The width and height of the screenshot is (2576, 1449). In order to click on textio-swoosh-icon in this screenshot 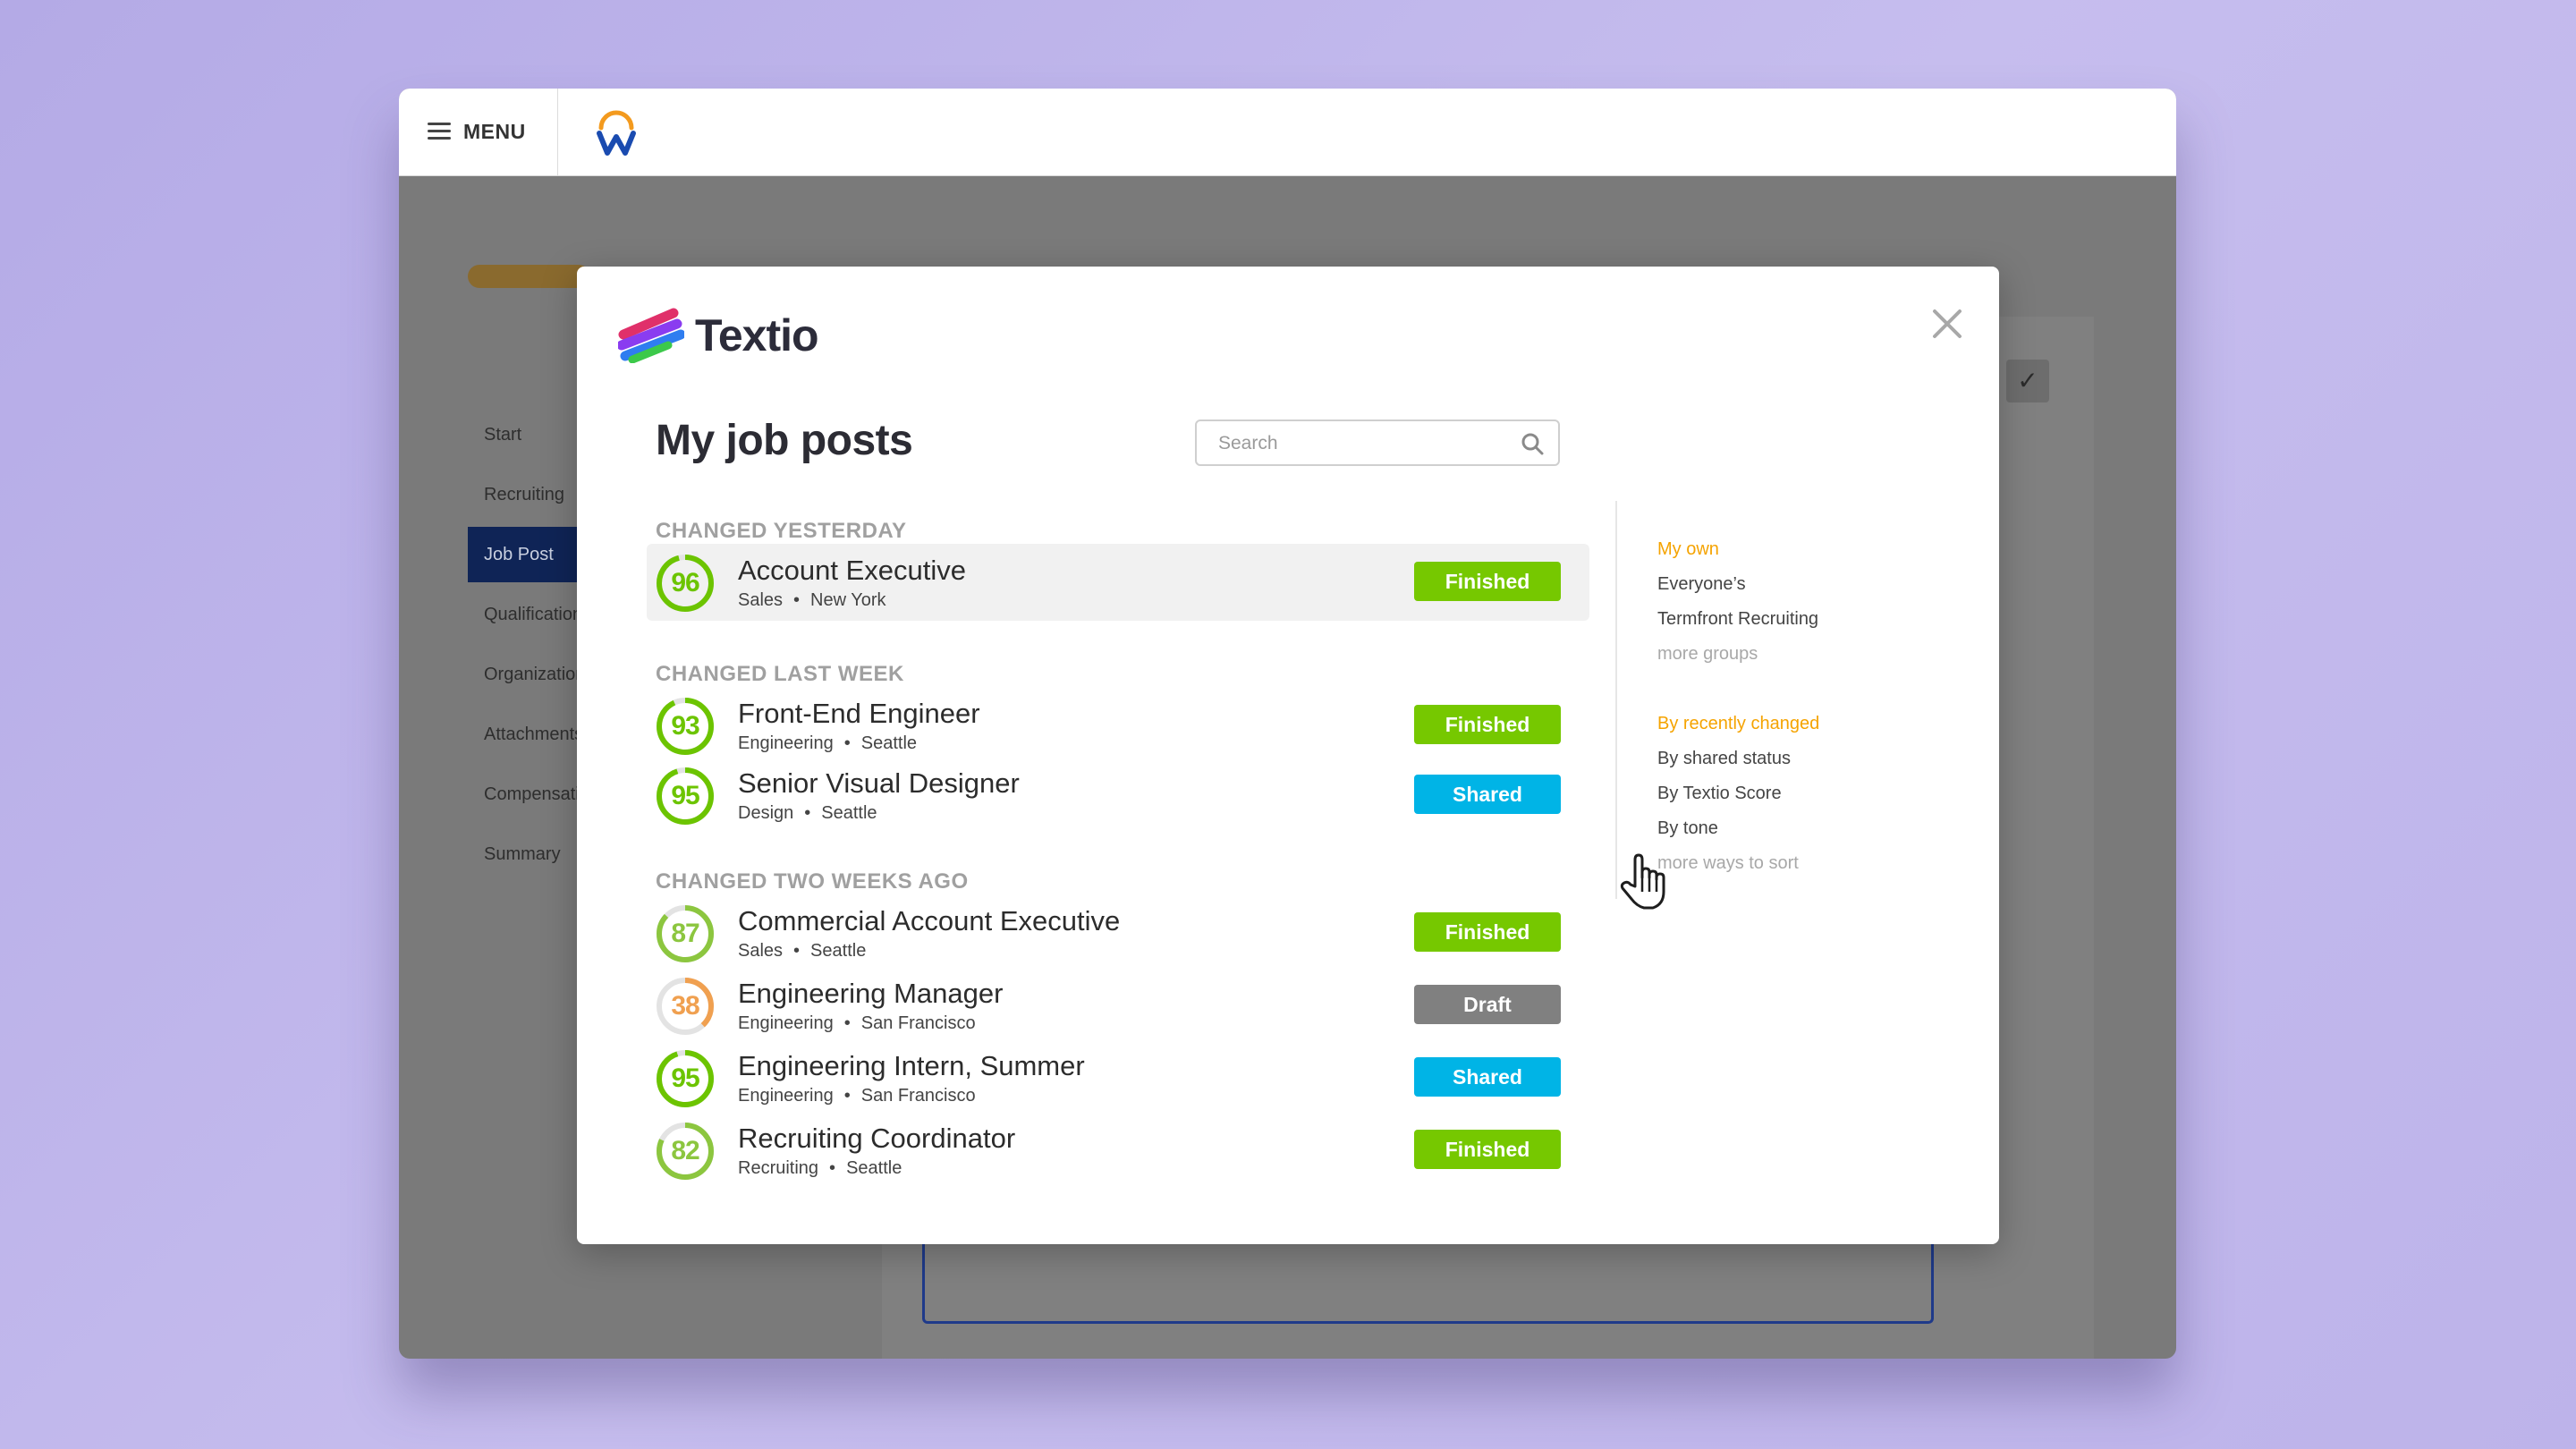, I will do `click(651, 335)`.